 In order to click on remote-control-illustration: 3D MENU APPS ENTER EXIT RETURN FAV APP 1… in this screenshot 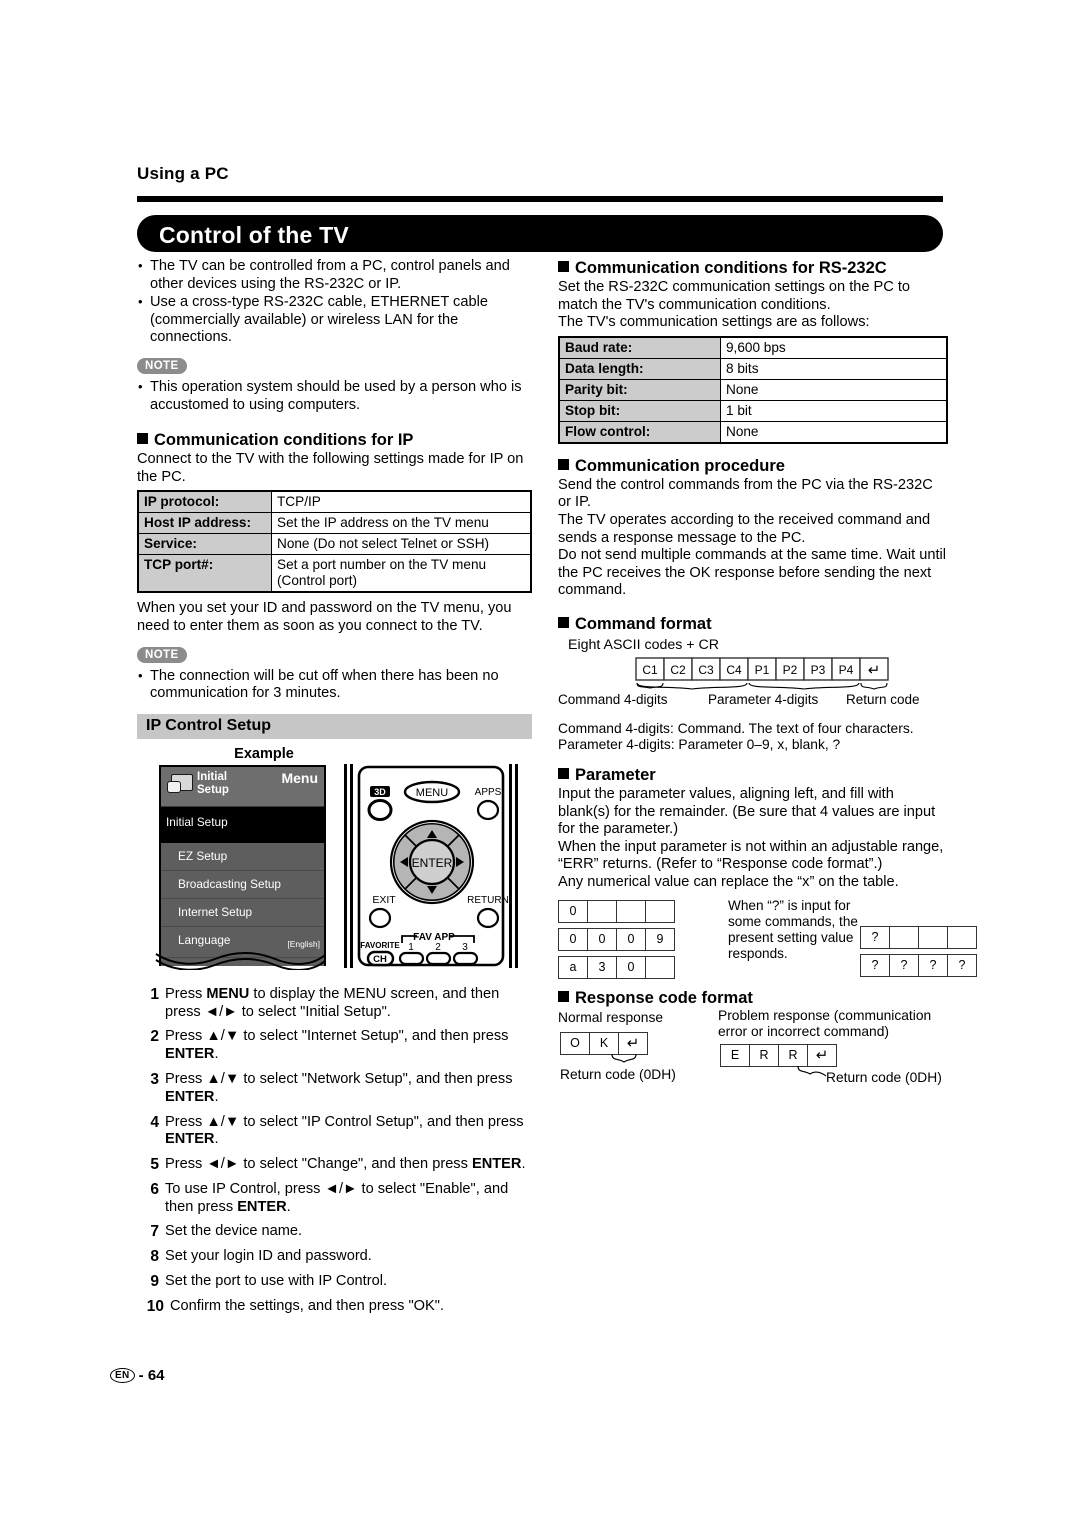, I will do `click(431, 865)`.